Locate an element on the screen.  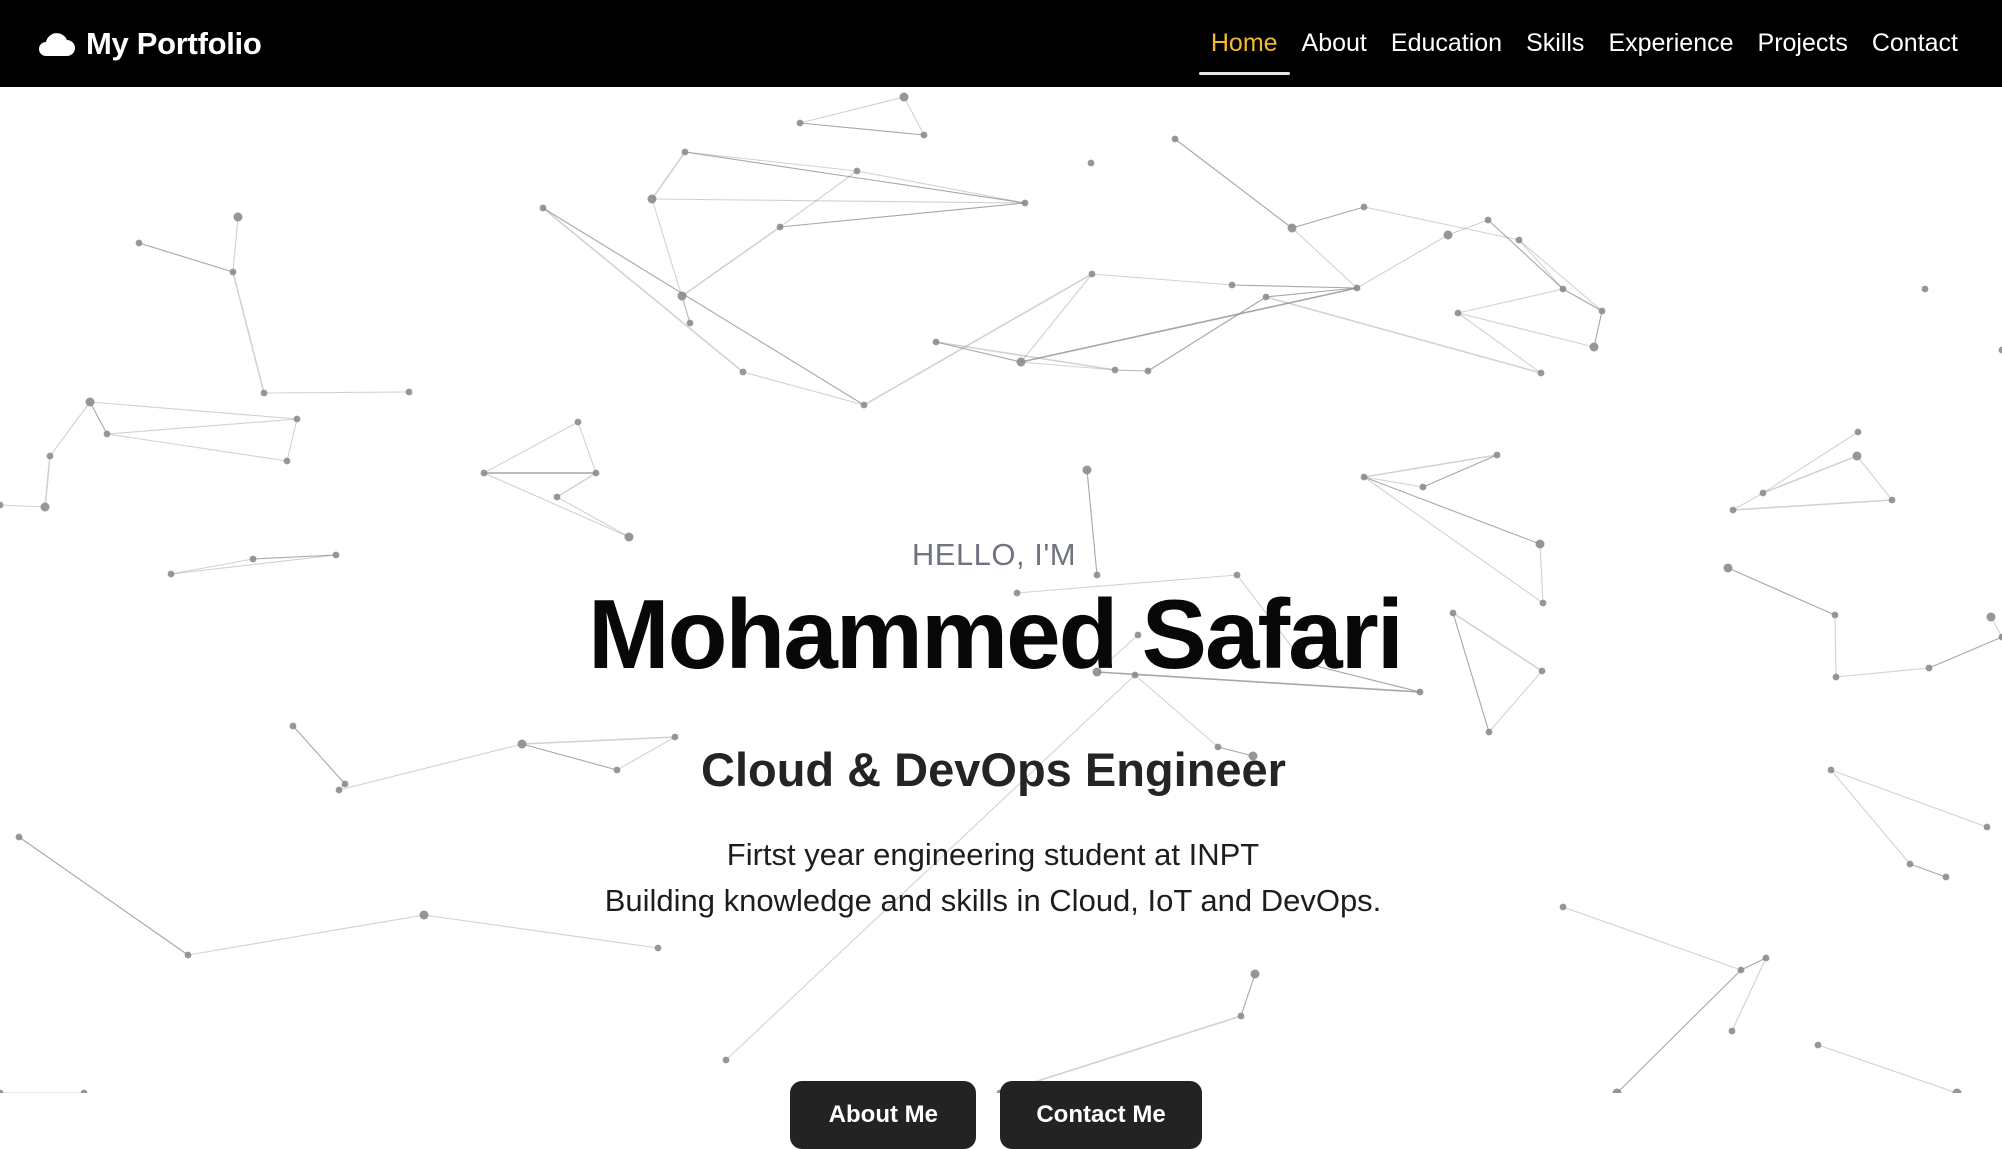
nav-item-projects: Projects is located at coordinates (1803, 43).